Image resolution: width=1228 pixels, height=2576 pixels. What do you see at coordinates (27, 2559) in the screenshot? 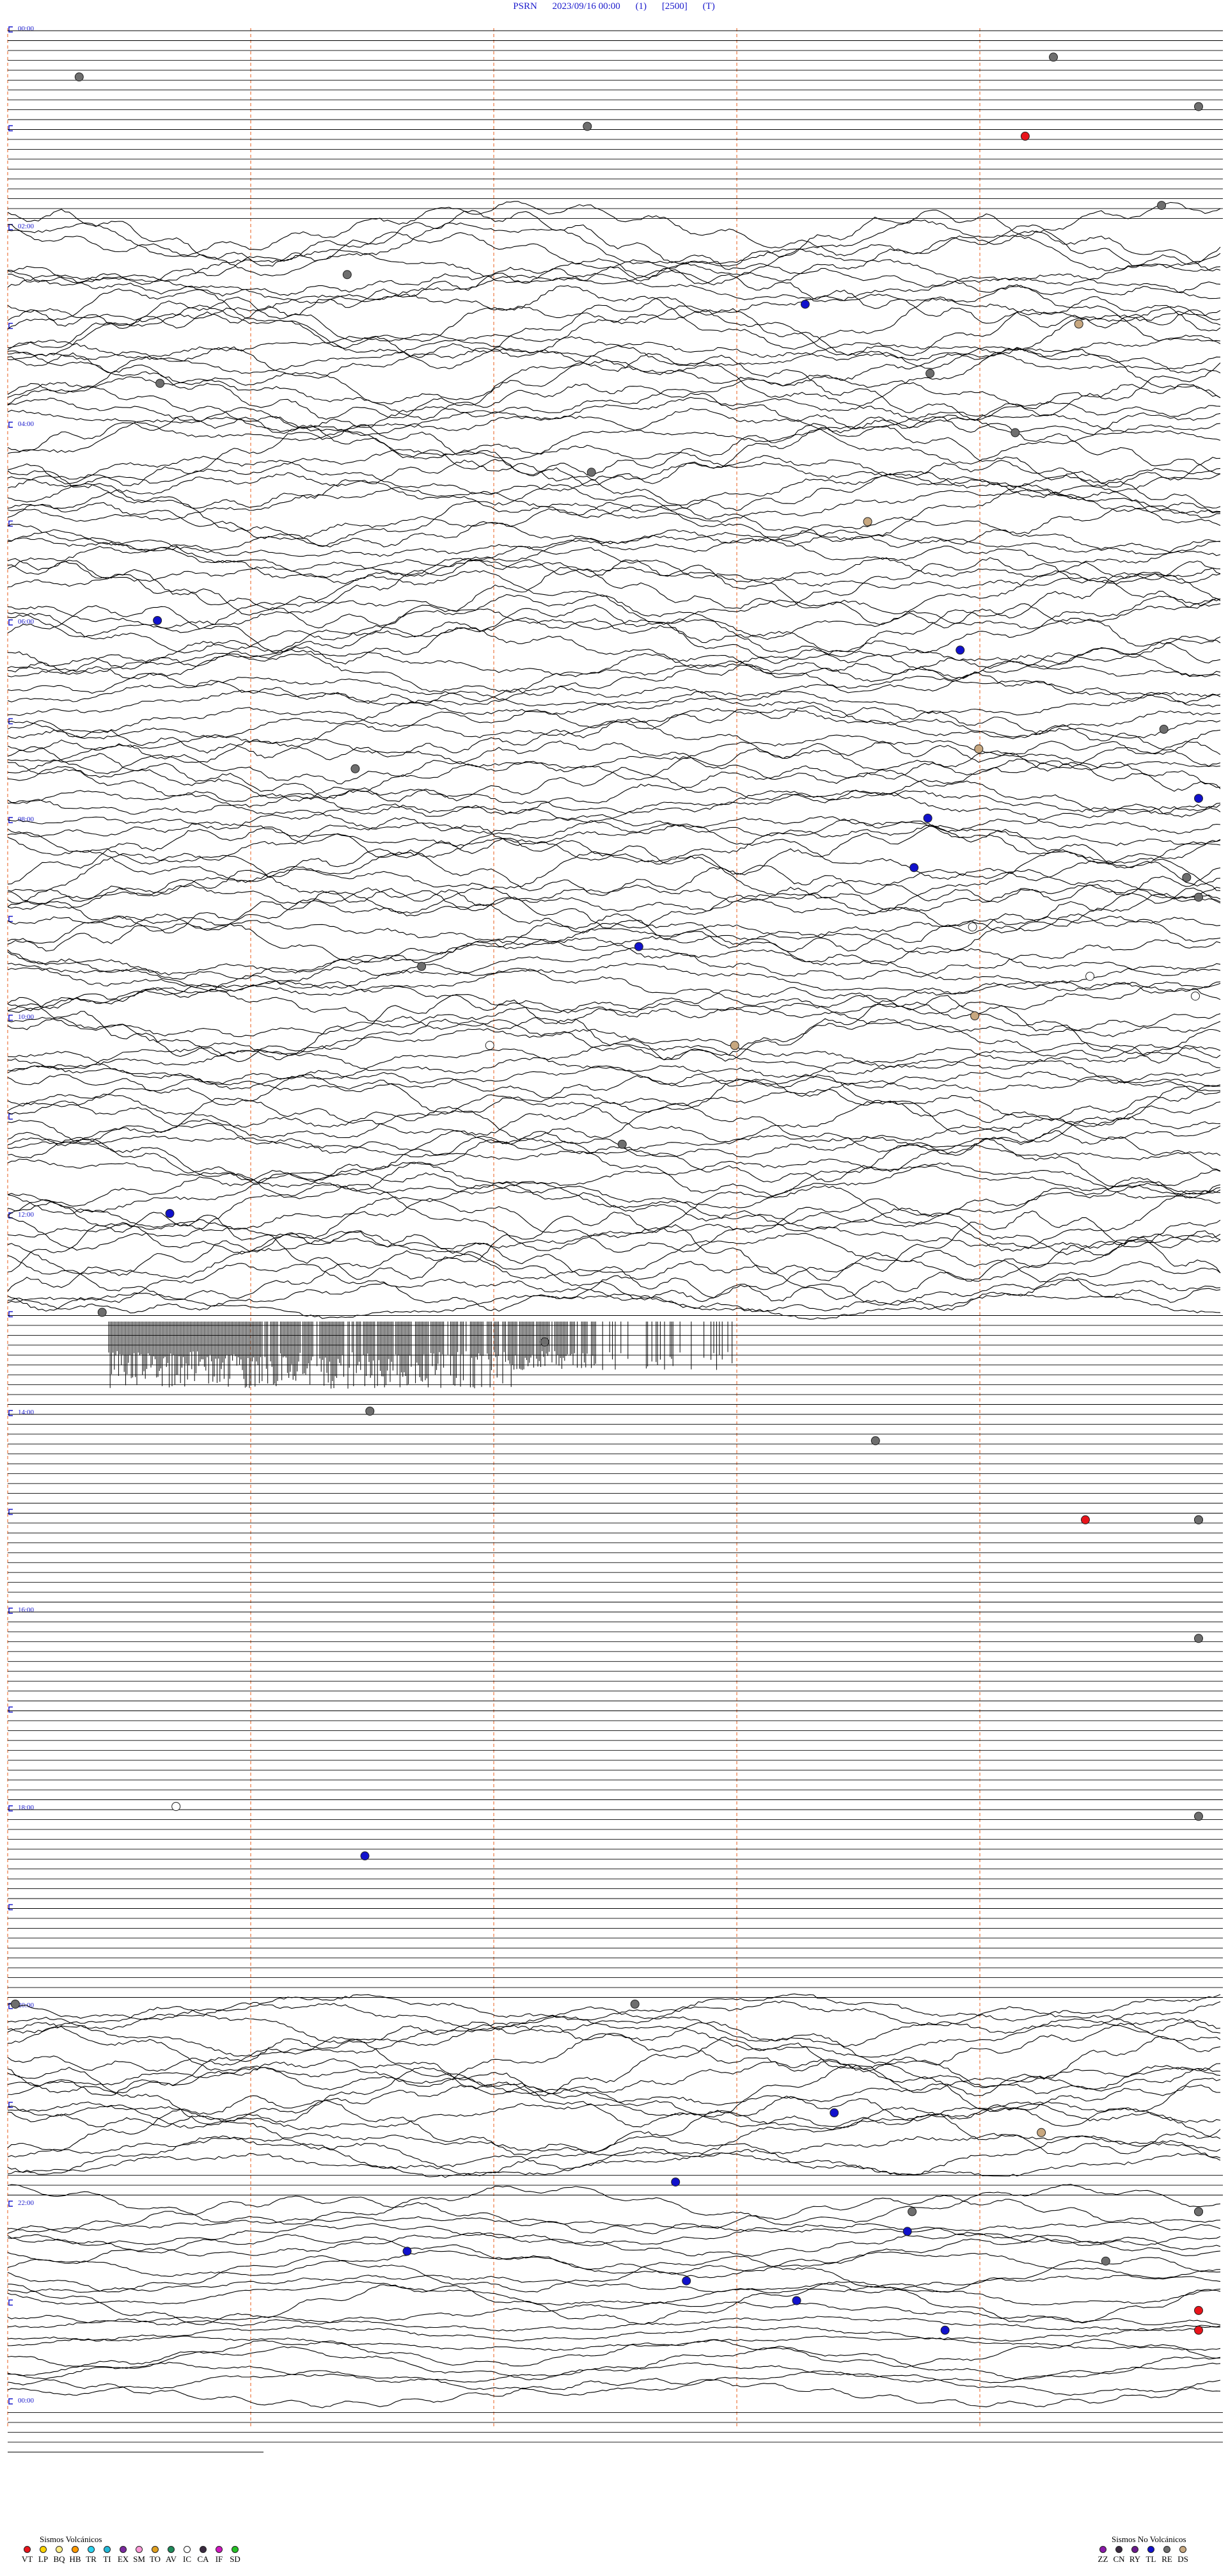
I see `legend-code: VT` at bounding box center [27, 2559].